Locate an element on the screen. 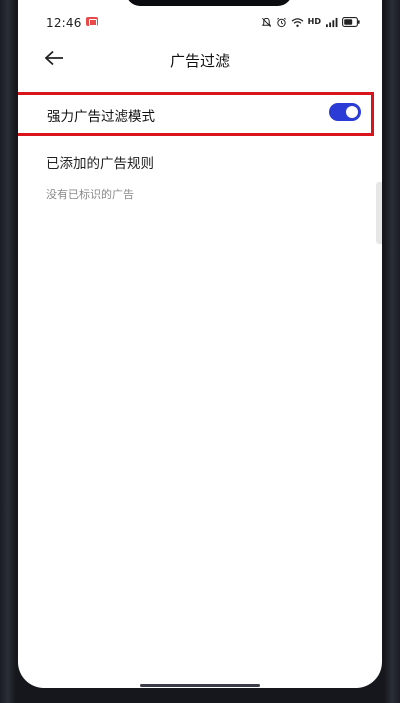  page-title: 广告过滤 is located at coordinates (199, 61).